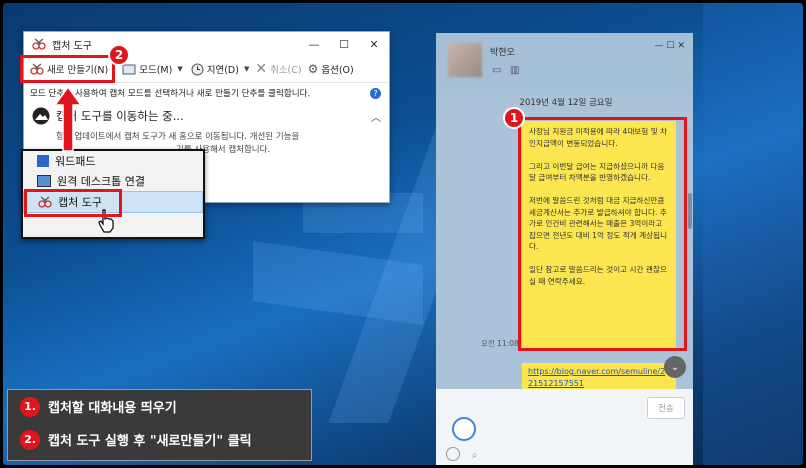  I want to click on attach-icon: ⌕, so click(475, 455).